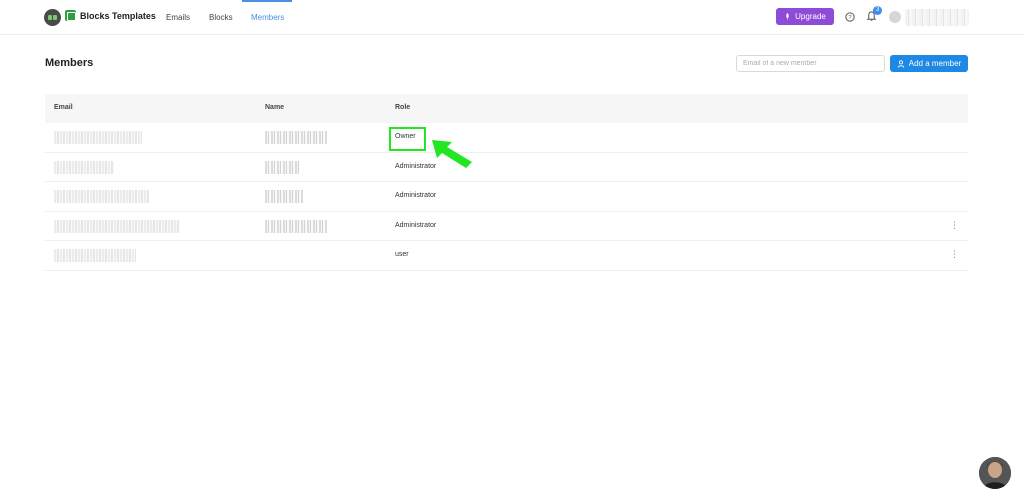  I want to click on brand: Blocks Templates, so click(110, 15).